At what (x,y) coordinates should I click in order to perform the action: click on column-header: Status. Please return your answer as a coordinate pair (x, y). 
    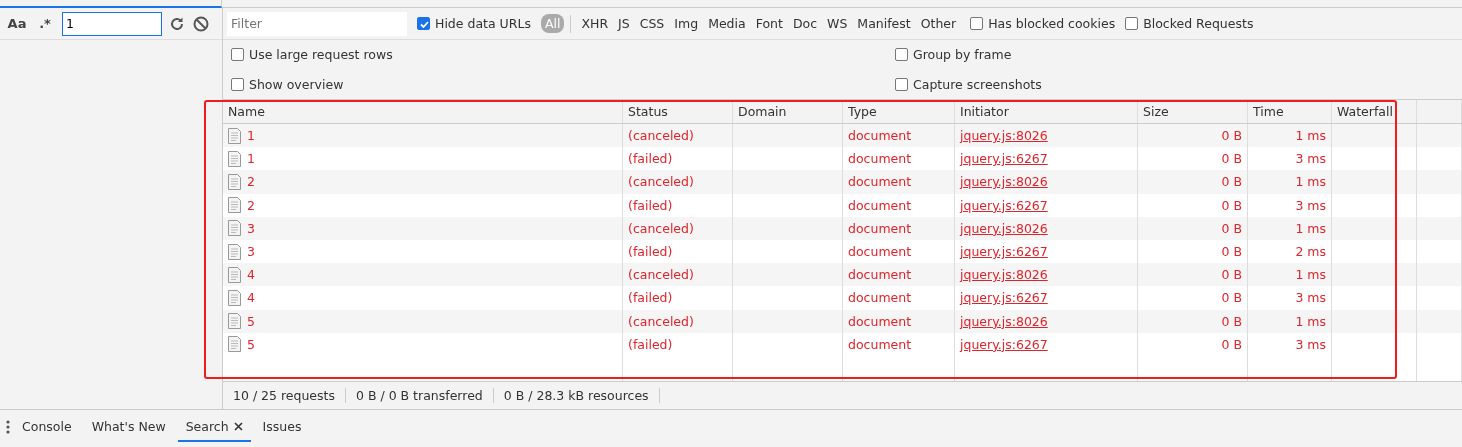
    Looking at the image, I should click on (678, 111).